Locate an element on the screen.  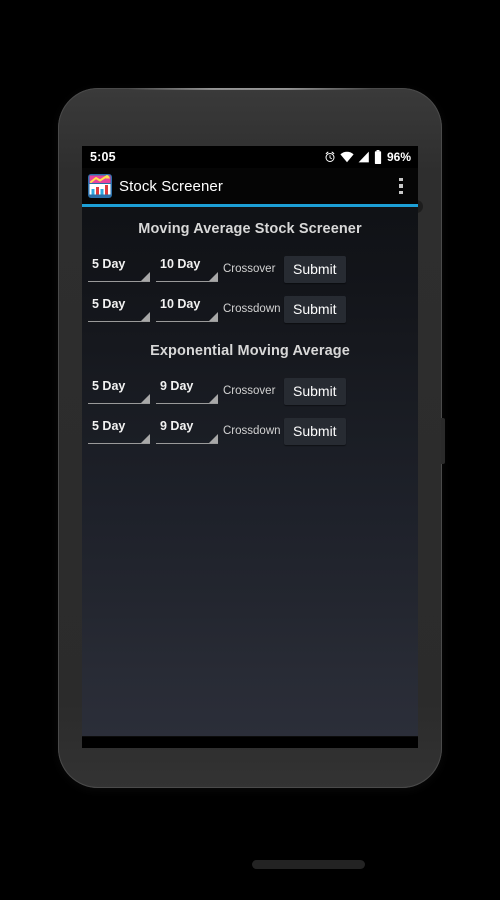
submit-button-ema-crossover: Submit is located at coordinates (315, 391).